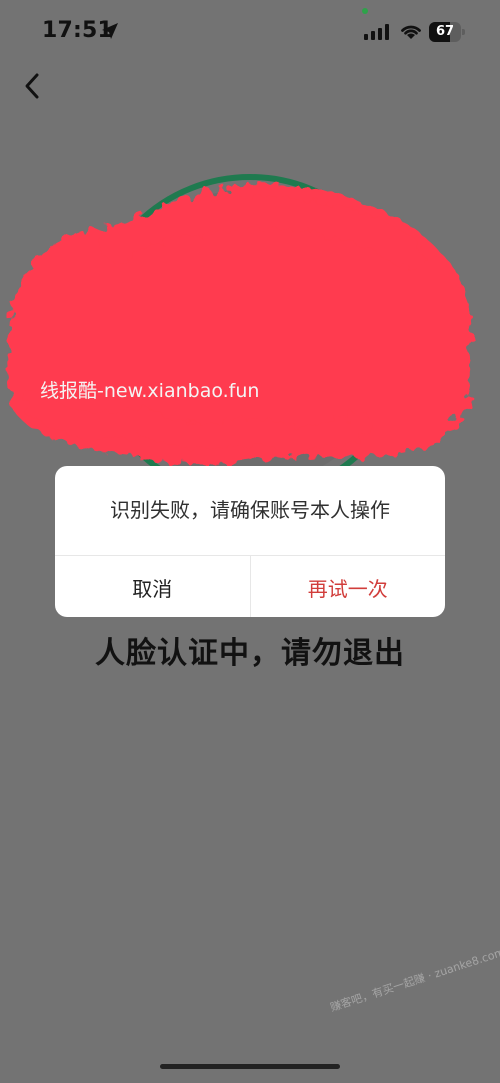 The height and width of the screenshot is (1083, 500). What do you see at coordinates (348, 586) in the screenshot?
I see `retry-button: 再试一次` at bounding box center [348, 586].